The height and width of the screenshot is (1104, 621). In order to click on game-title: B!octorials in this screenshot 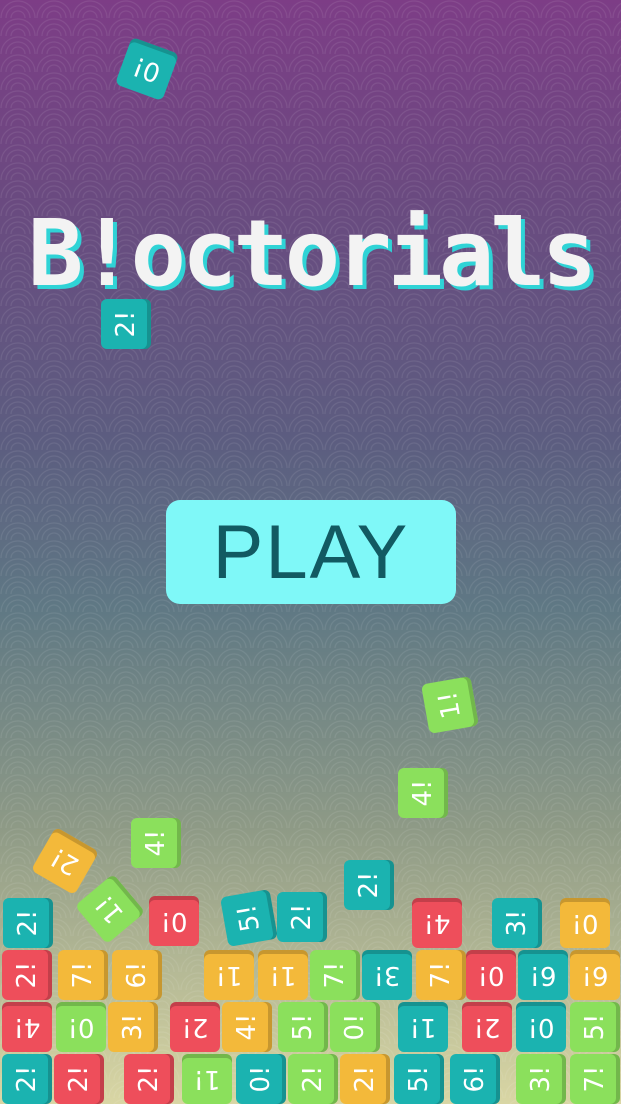, I will do `click(312, 253)`.